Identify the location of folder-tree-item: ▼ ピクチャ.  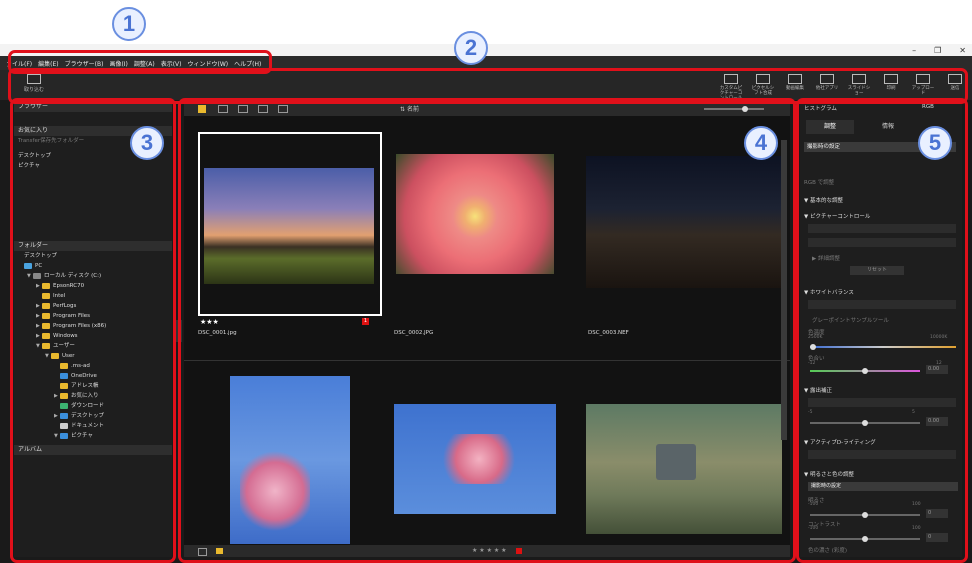
(93, 436).